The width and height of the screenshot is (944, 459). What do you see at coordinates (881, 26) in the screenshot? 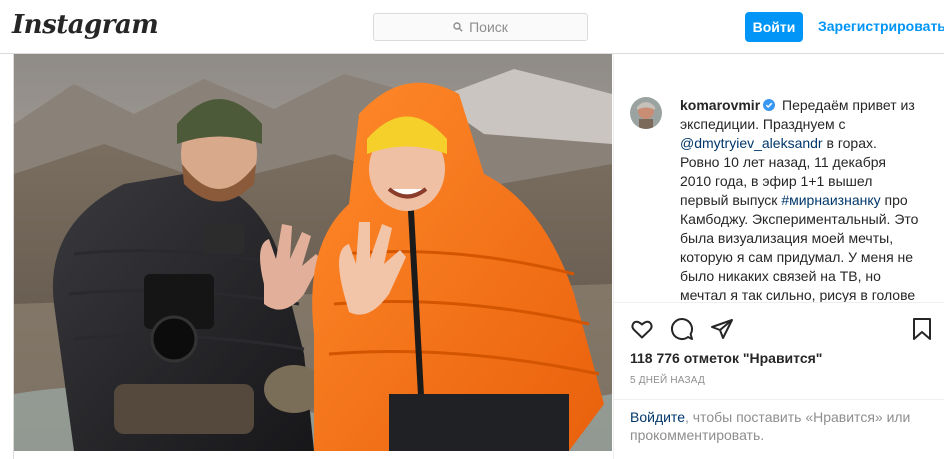
I see `signup-link: Зарегистрироваться` at bounding box center [881, 26].